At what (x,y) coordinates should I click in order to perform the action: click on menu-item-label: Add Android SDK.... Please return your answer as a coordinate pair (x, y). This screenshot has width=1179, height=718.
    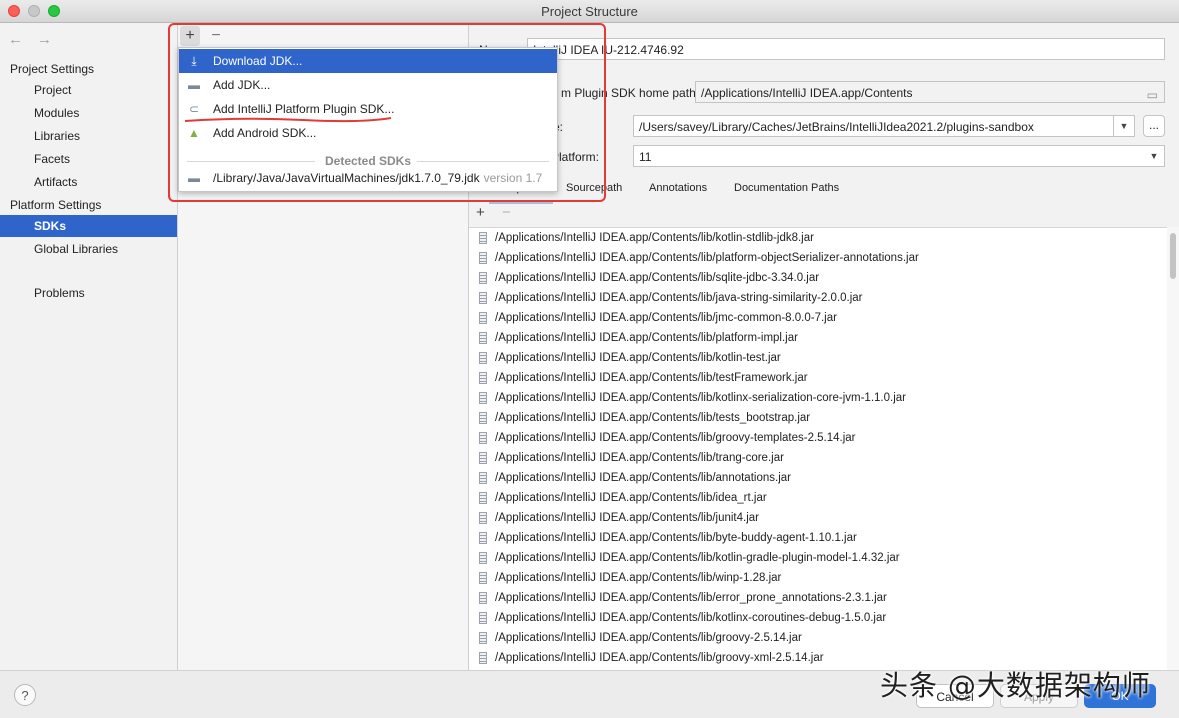
    Looking at the image, I should click on (265, 133).